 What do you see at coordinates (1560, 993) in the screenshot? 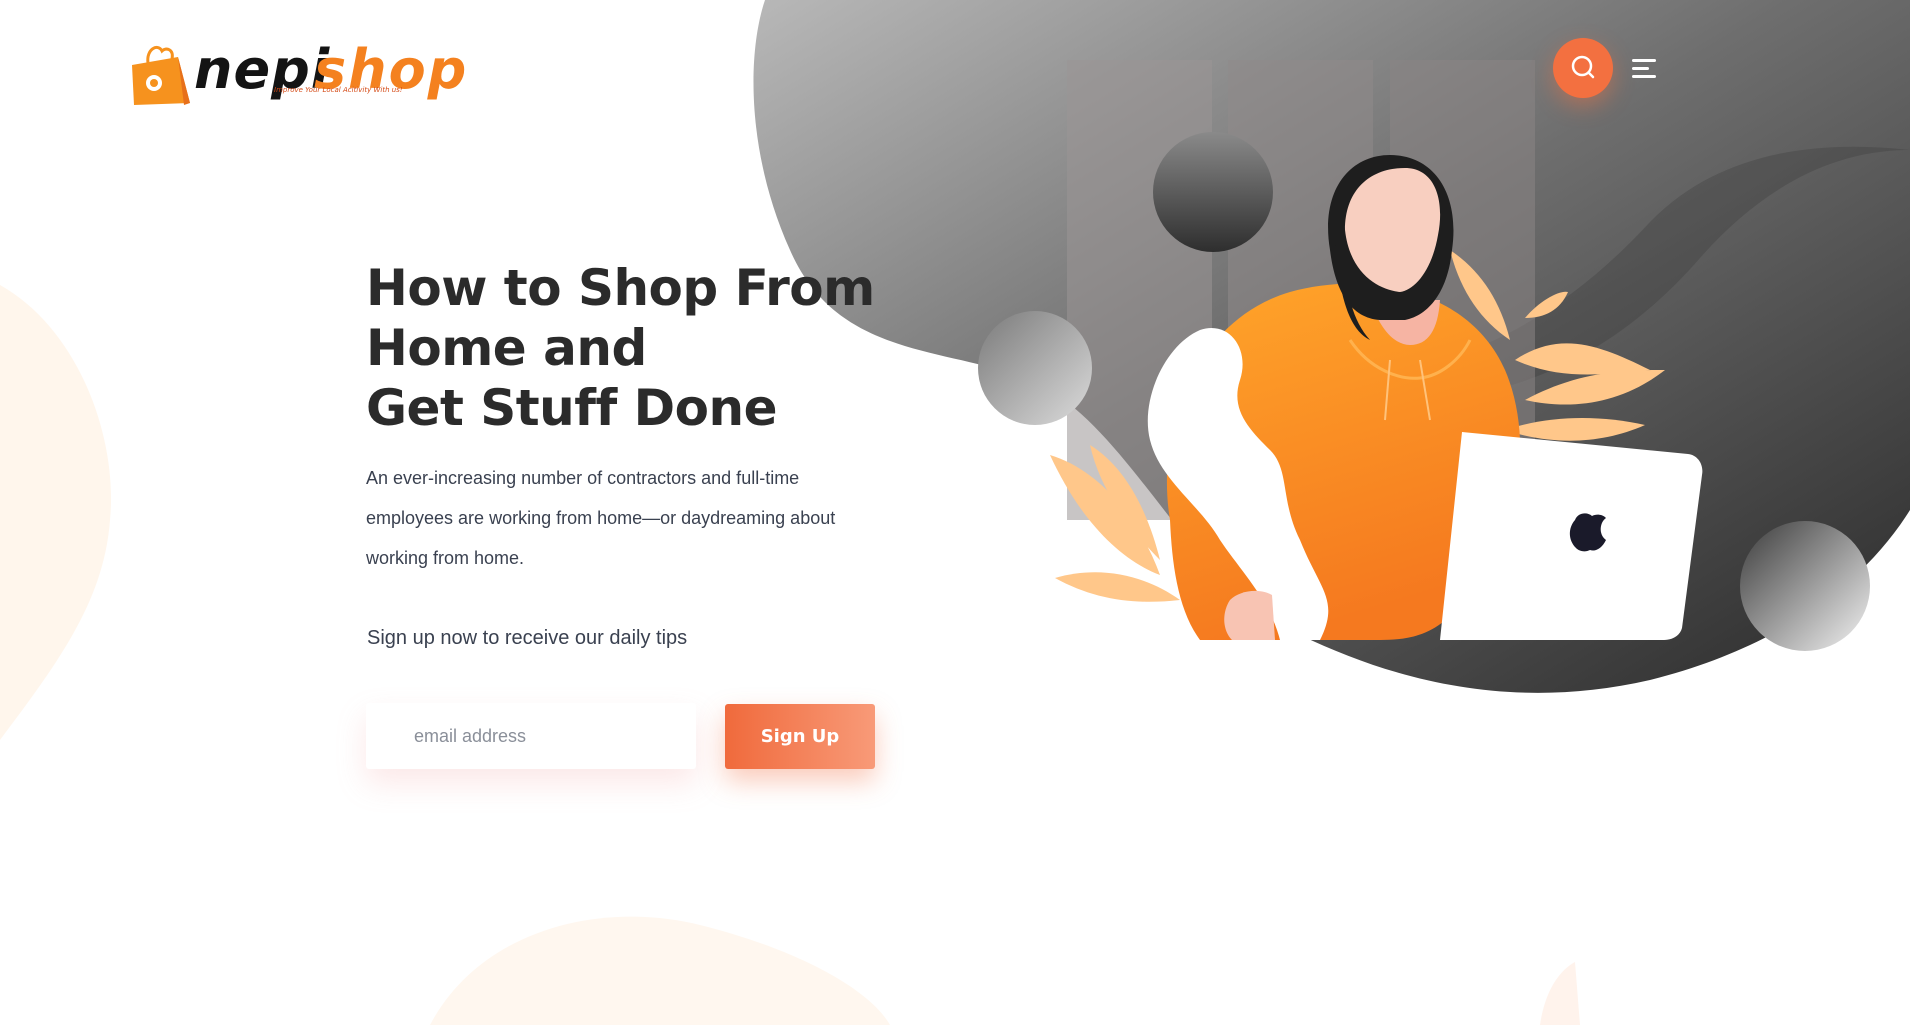
I see `bottom-right-accent` at bounding box center [1560, 993].